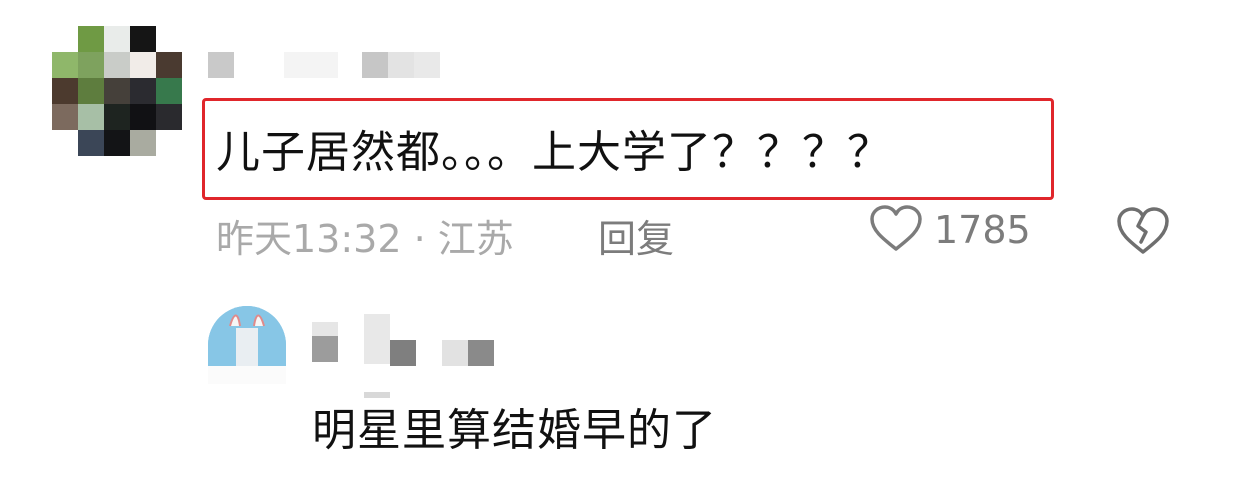 Image resolution: width=1240 pixels, height=485 pixels. Describe the element at coordinates (514, 430) in the screenshot. I see `reply-comment-text: 明星里算结婚早的了` at that location.